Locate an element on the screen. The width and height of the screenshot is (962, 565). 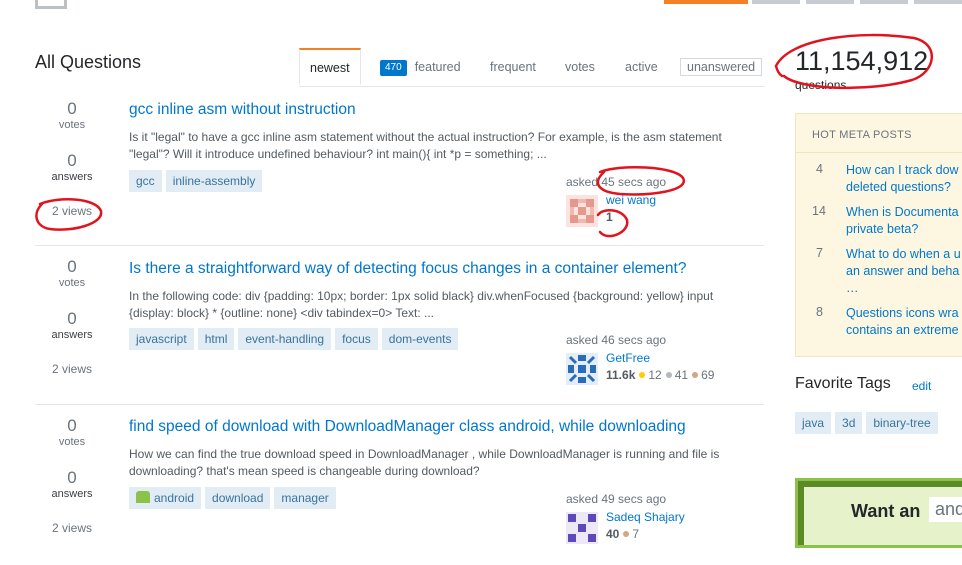
favorite-tags-title: Favorite Tags is located at coordinates (843, 383).